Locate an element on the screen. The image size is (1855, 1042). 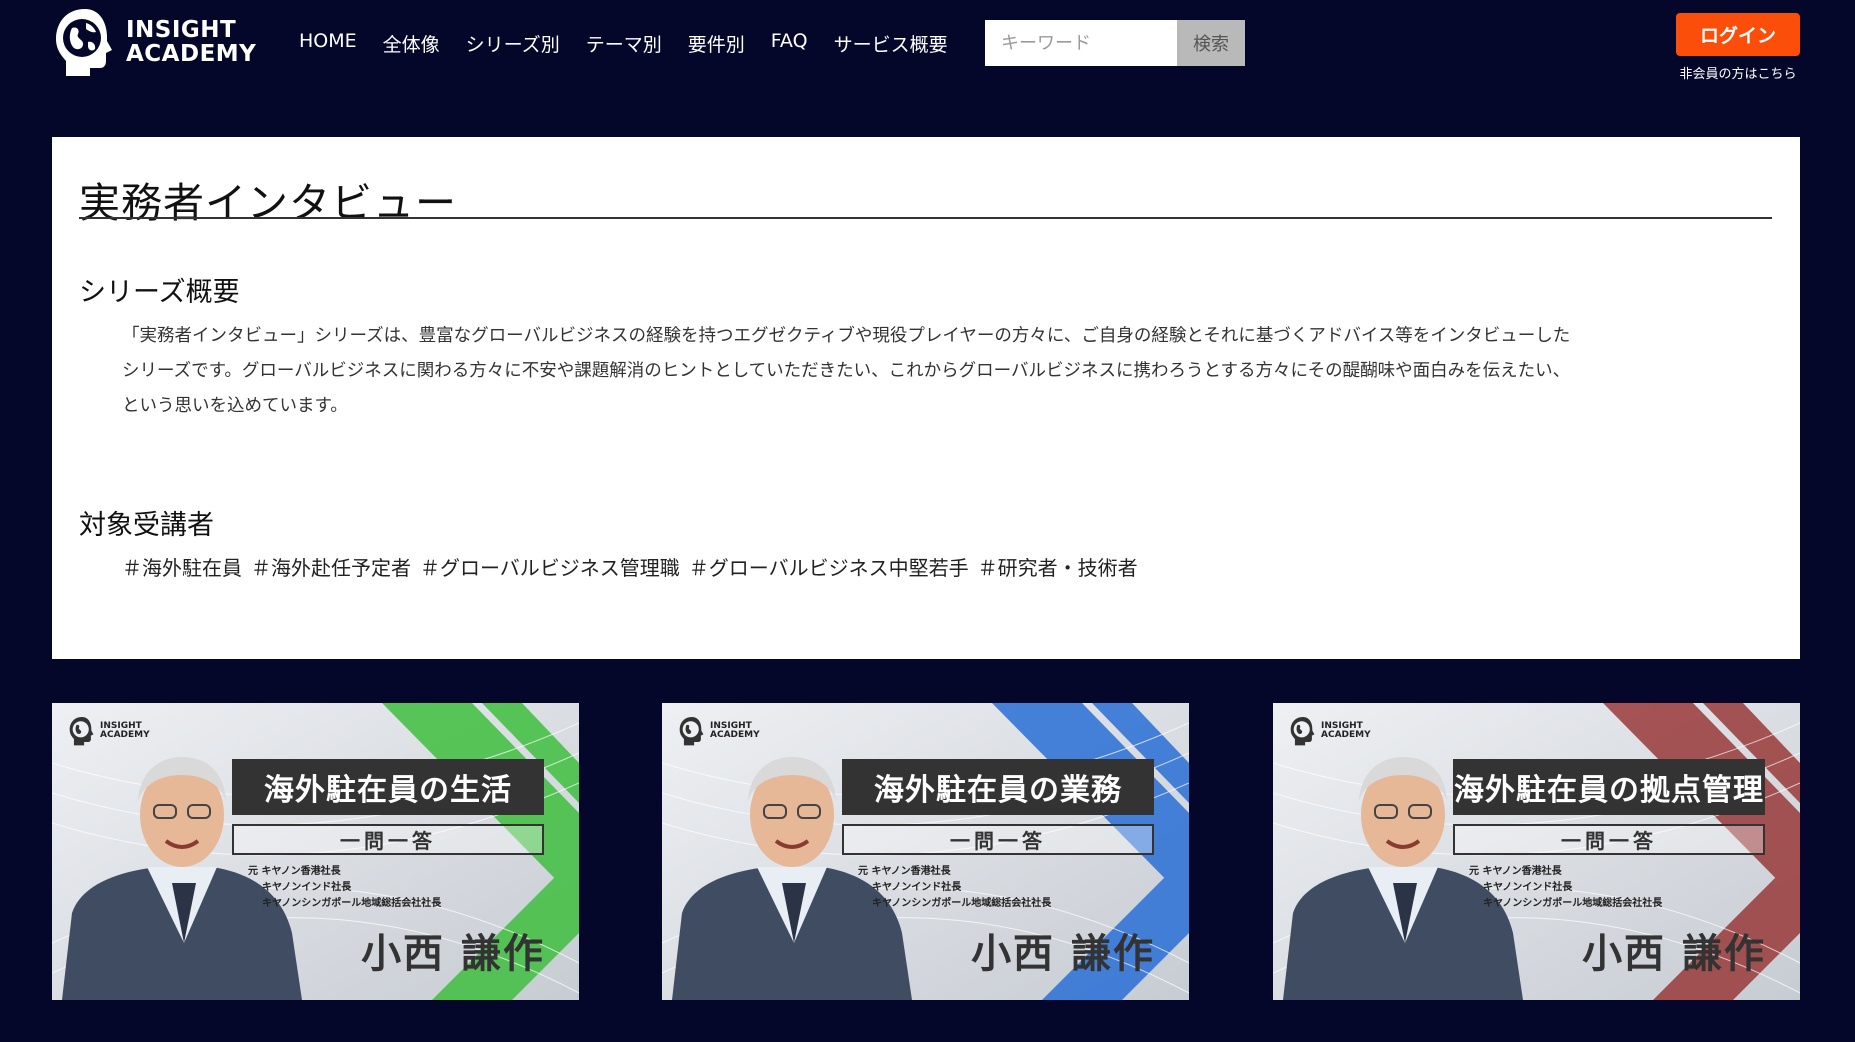
nav-theme: テーマ別 is located at coordinates (624, 43).